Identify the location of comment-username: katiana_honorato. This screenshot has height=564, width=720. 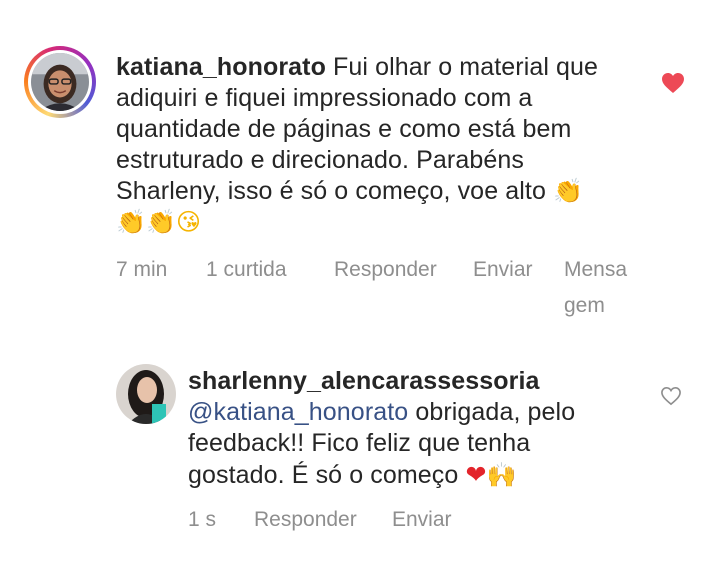
(221, 67).